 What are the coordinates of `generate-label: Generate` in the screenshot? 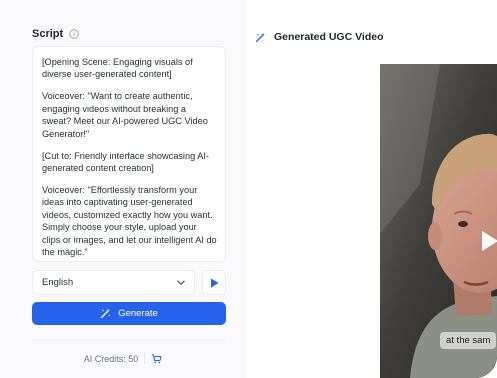 It's located at (138, 313).